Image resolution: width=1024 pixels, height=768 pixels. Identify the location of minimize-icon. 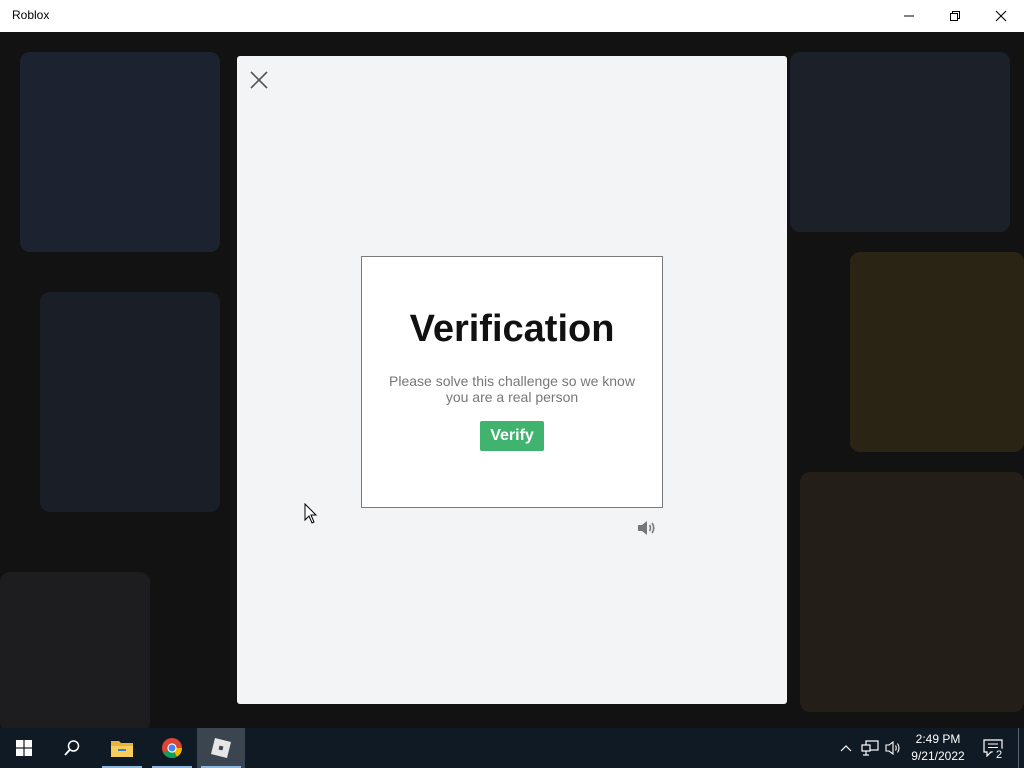
(909, 16).